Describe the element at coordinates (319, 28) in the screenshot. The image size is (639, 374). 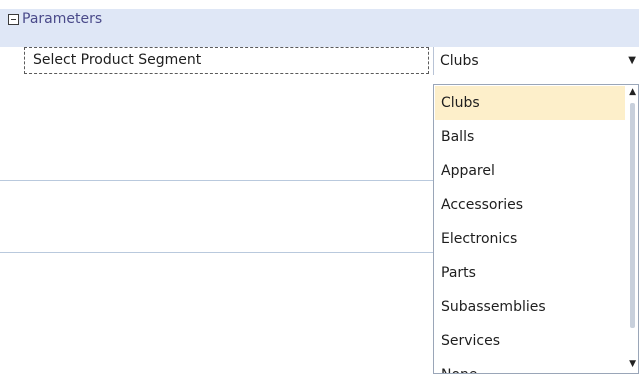
I see `parameters-section-header: Parameters` at that location.